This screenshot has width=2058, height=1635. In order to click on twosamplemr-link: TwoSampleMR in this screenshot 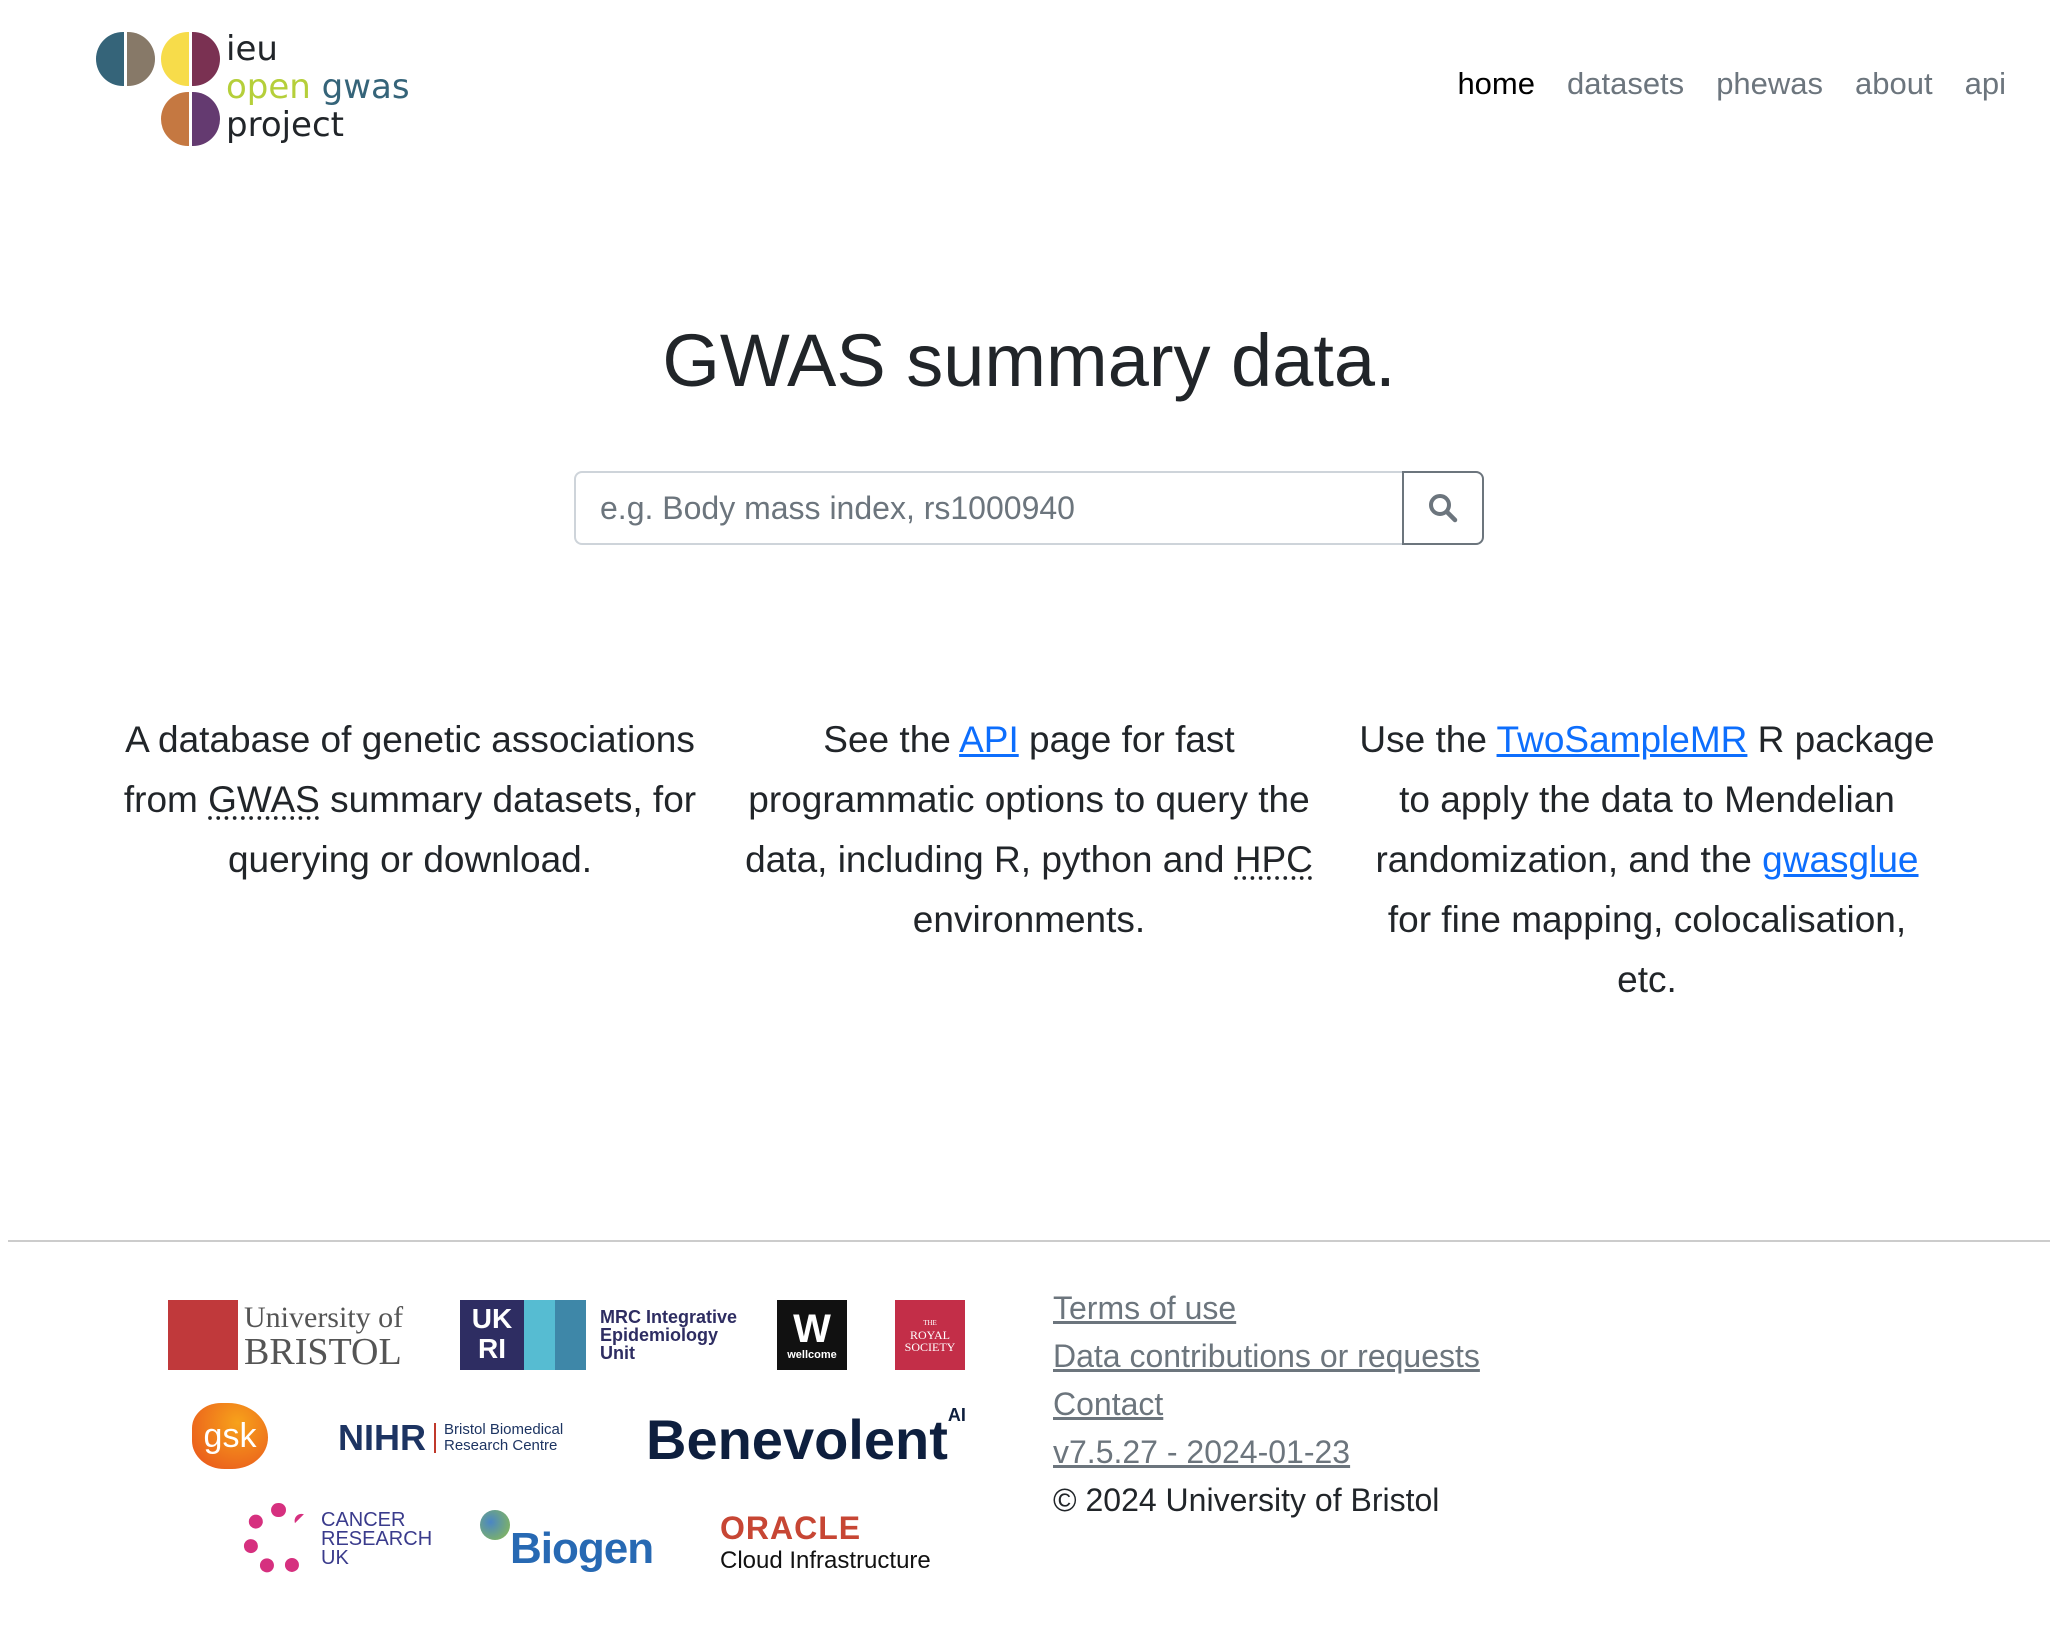, I will do `click(1622, 739)`.